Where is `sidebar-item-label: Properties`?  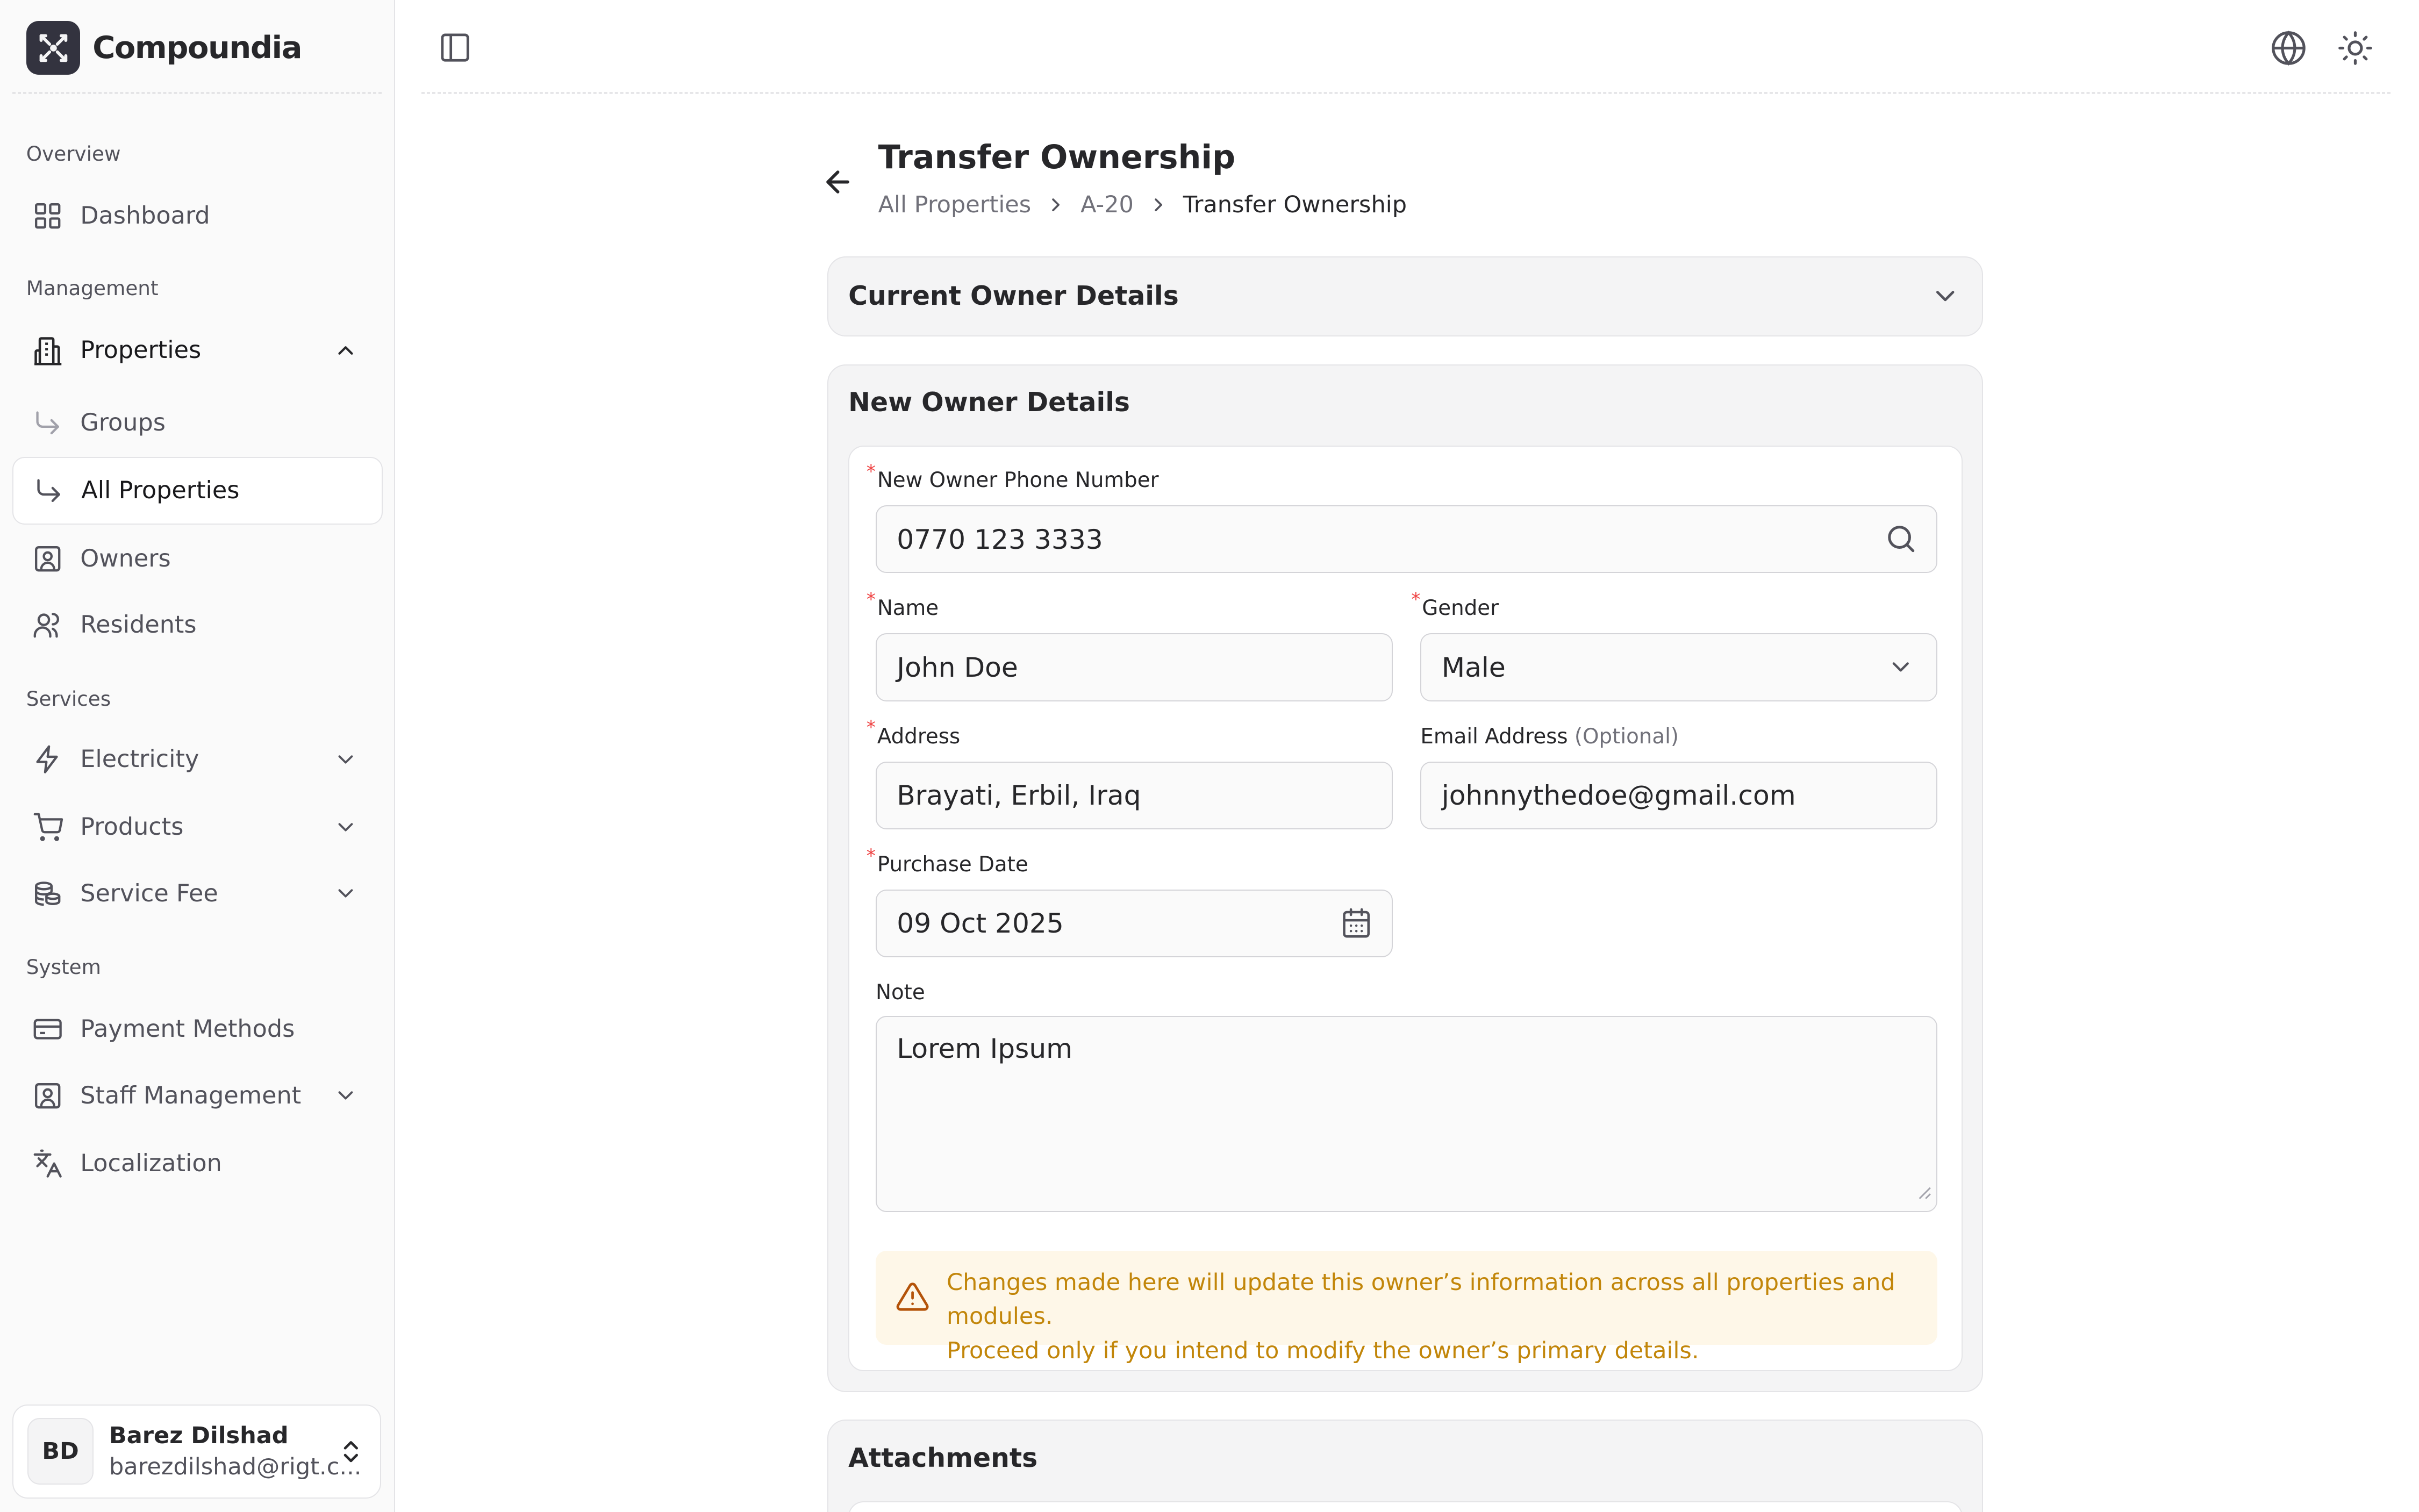
sidebar-item-label: Properties is located at coordinates (141, 350).